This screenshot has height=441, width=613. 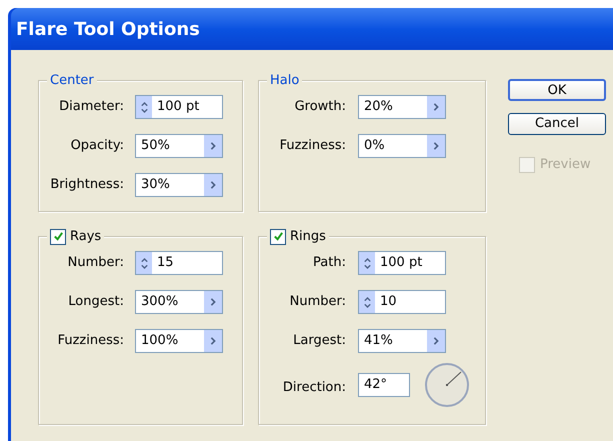 What do you see at coordinates (108, 30) in the screenshot?
I see `window-title: Flare Tool Options` at bounding box center [108, 30].